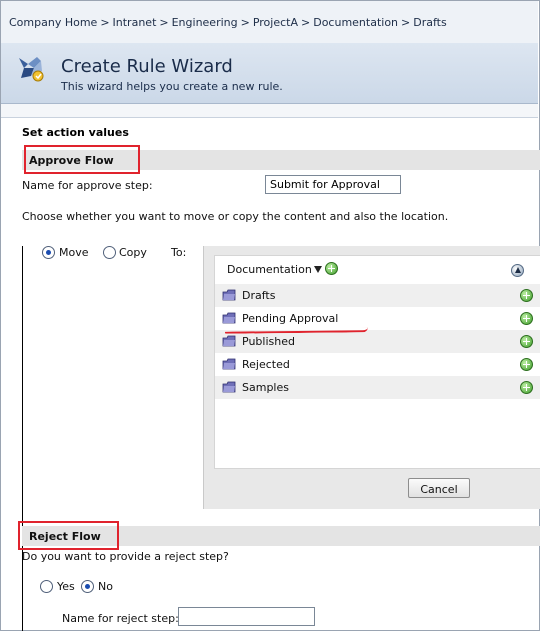 The image size is (540, 631). I want to click on folder-row: Samples, so click(377, 387).